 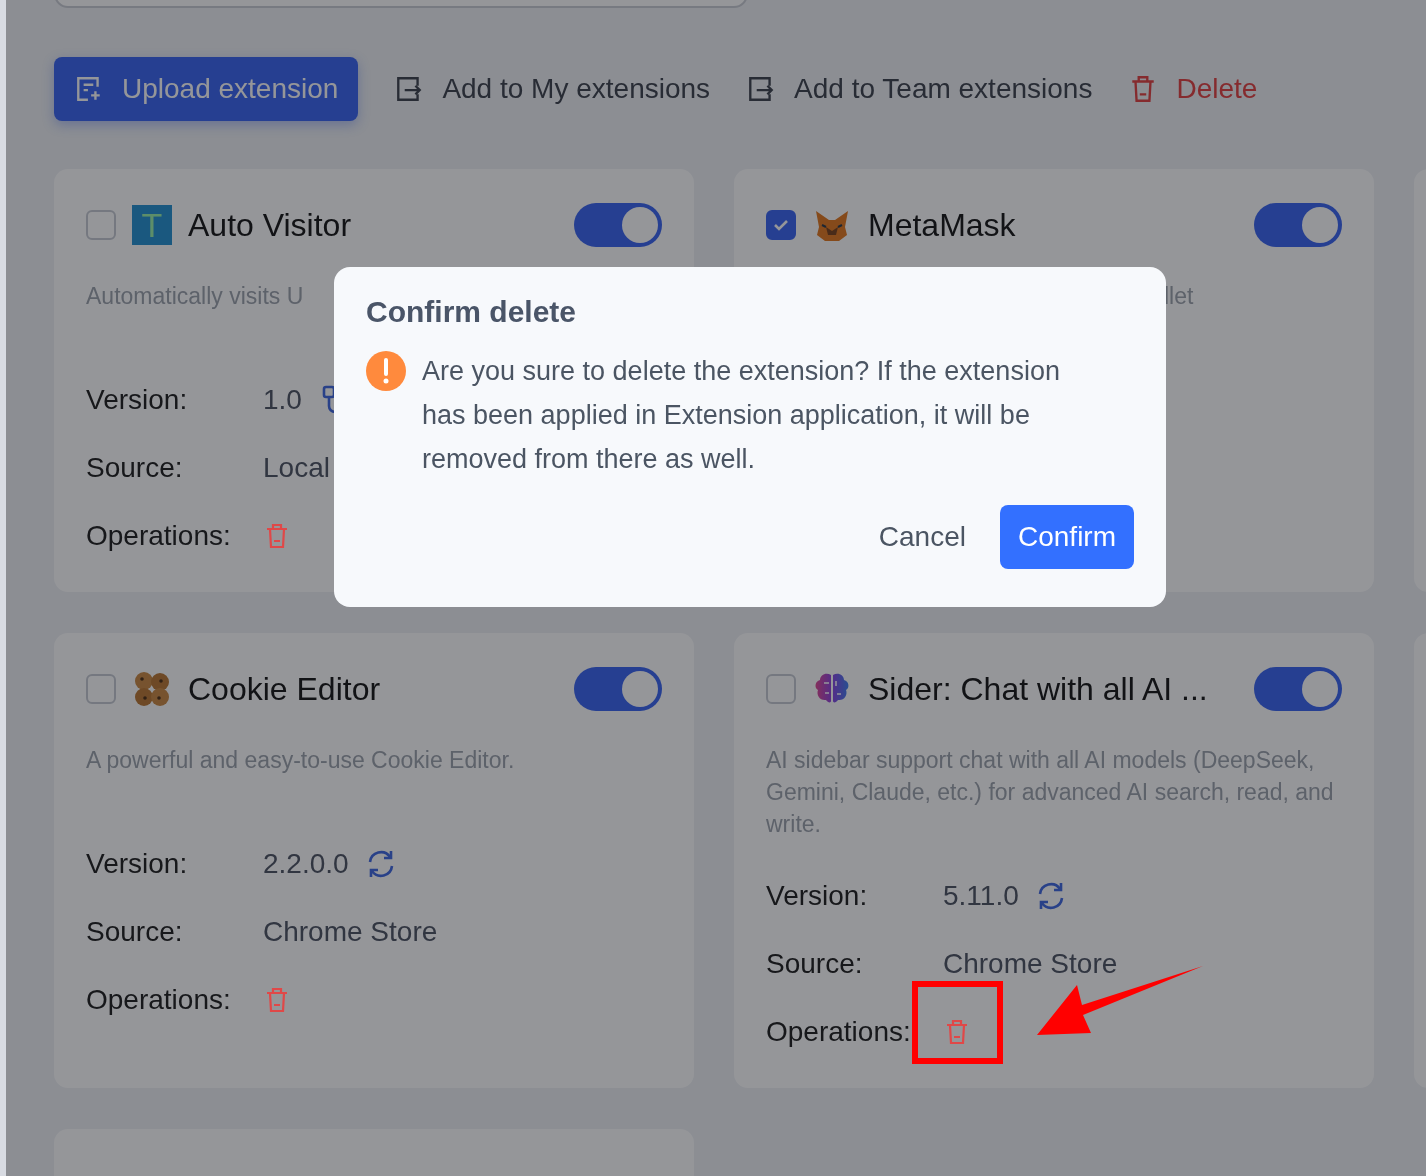 I want to click on cookies-logo, so click(x=152, y=689).